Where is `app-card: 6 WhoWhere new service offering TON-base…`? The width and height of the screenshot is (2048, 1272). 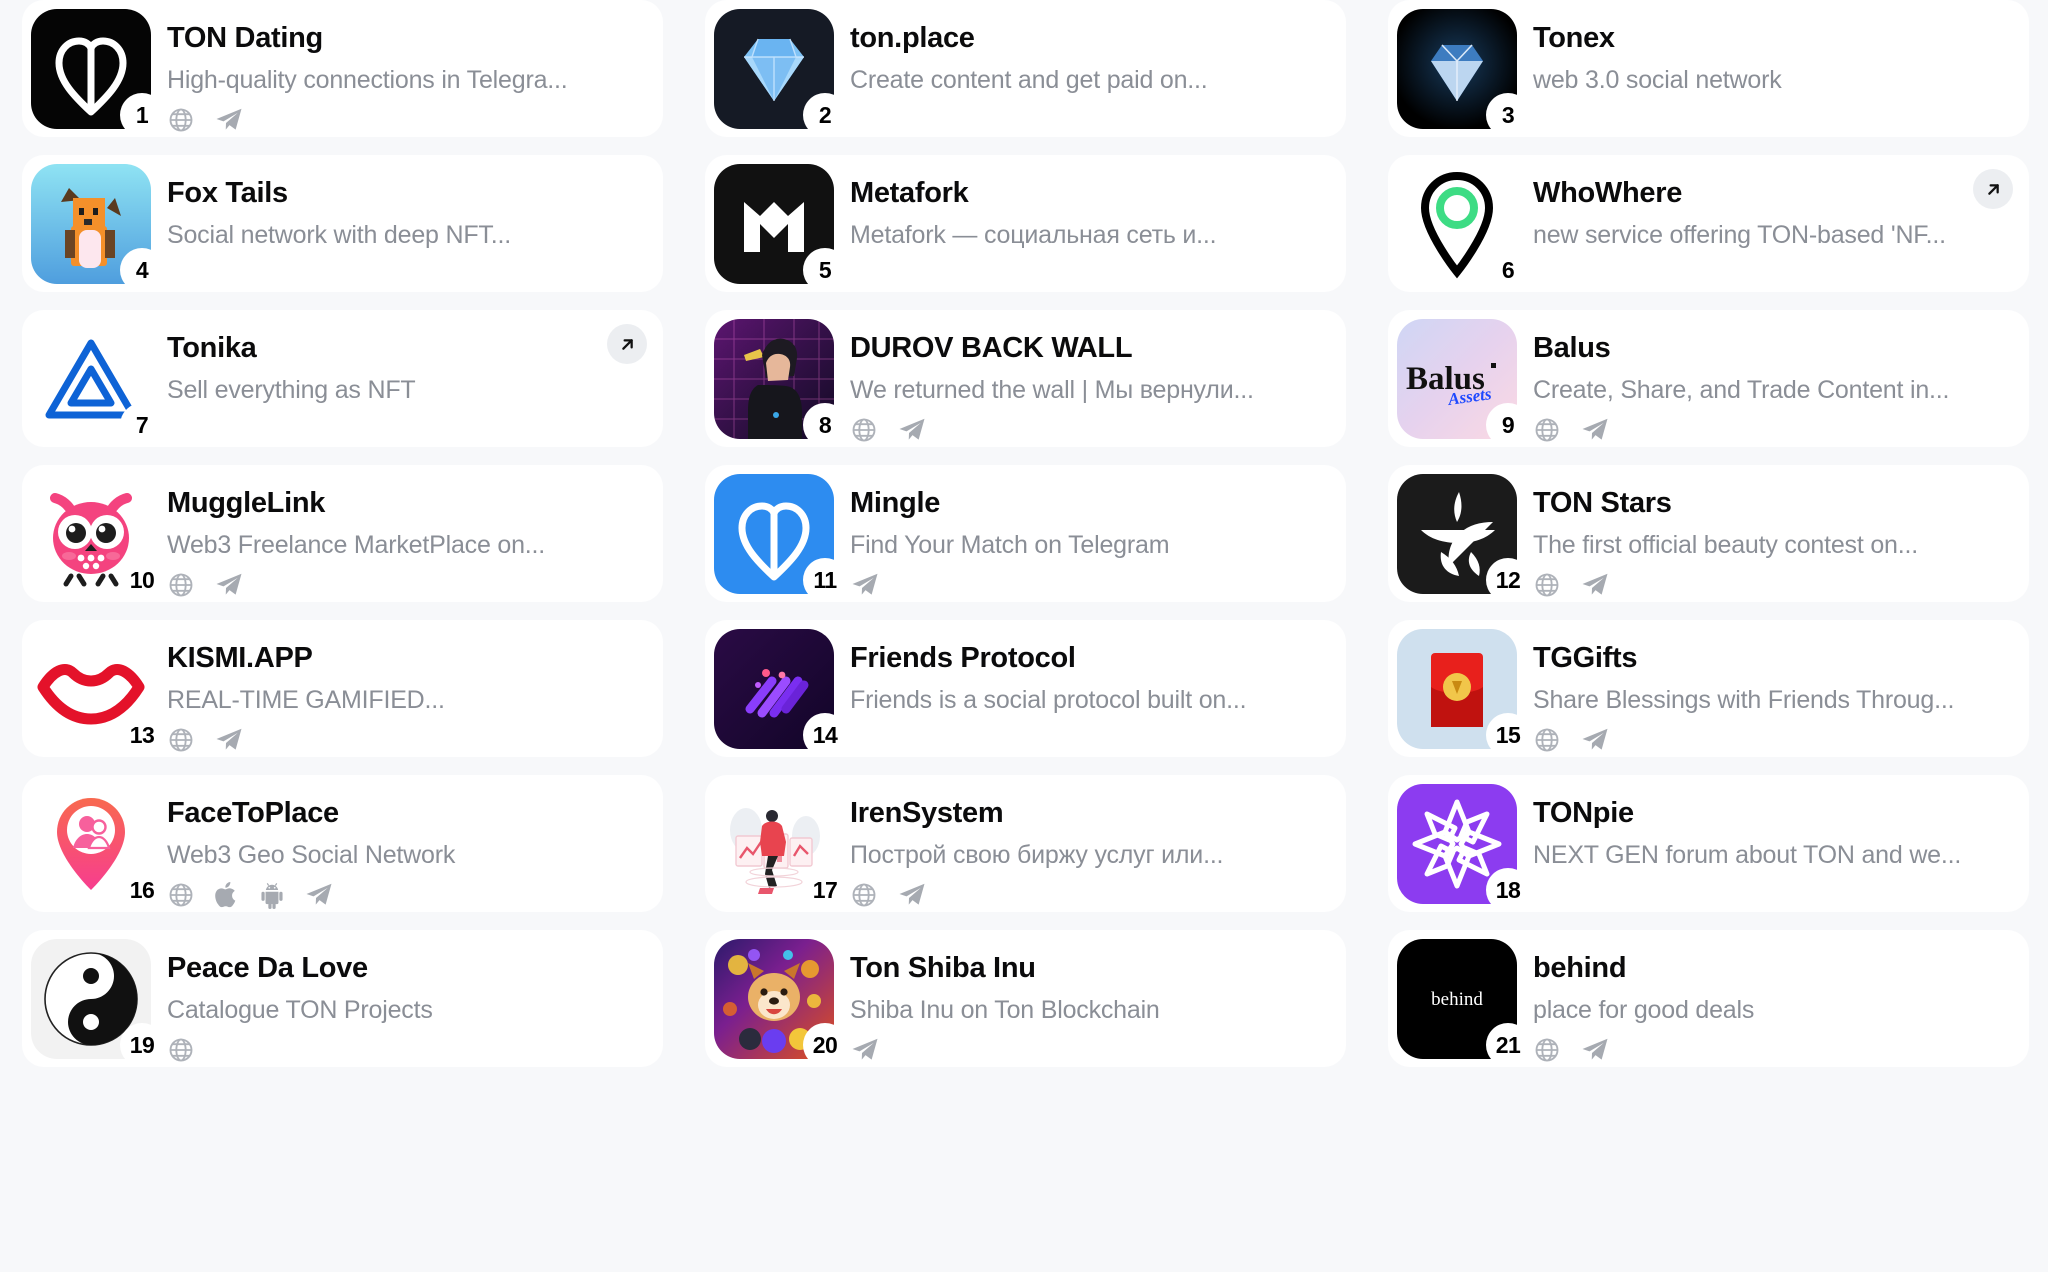 app-card: 6 WhoWhere new service offering TON-base… is located at coordinates (1708, 223).